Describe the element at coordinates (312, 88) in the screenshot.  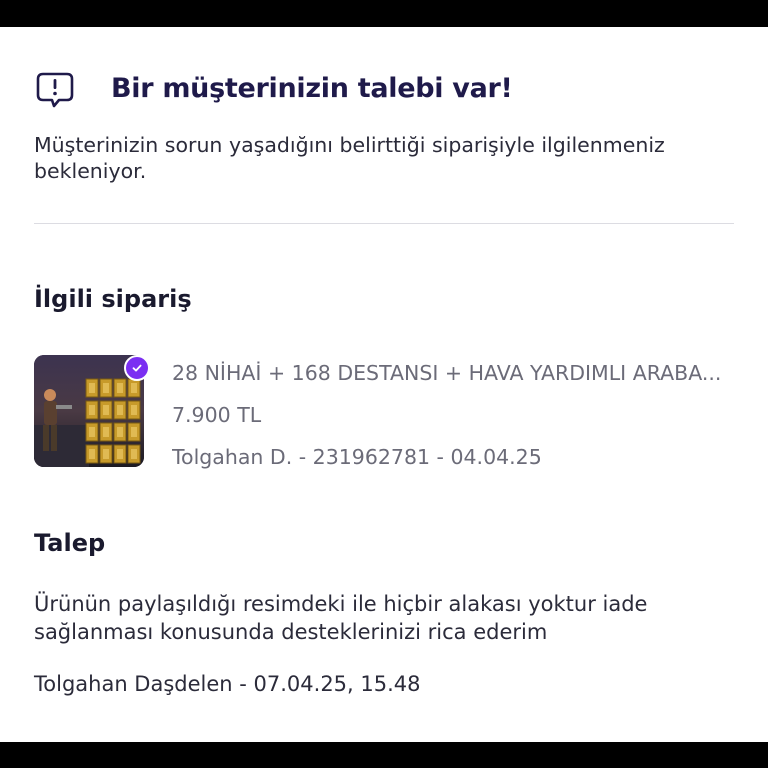
I see `notice-title: Bir müşterinizin talebi var!` at that location.